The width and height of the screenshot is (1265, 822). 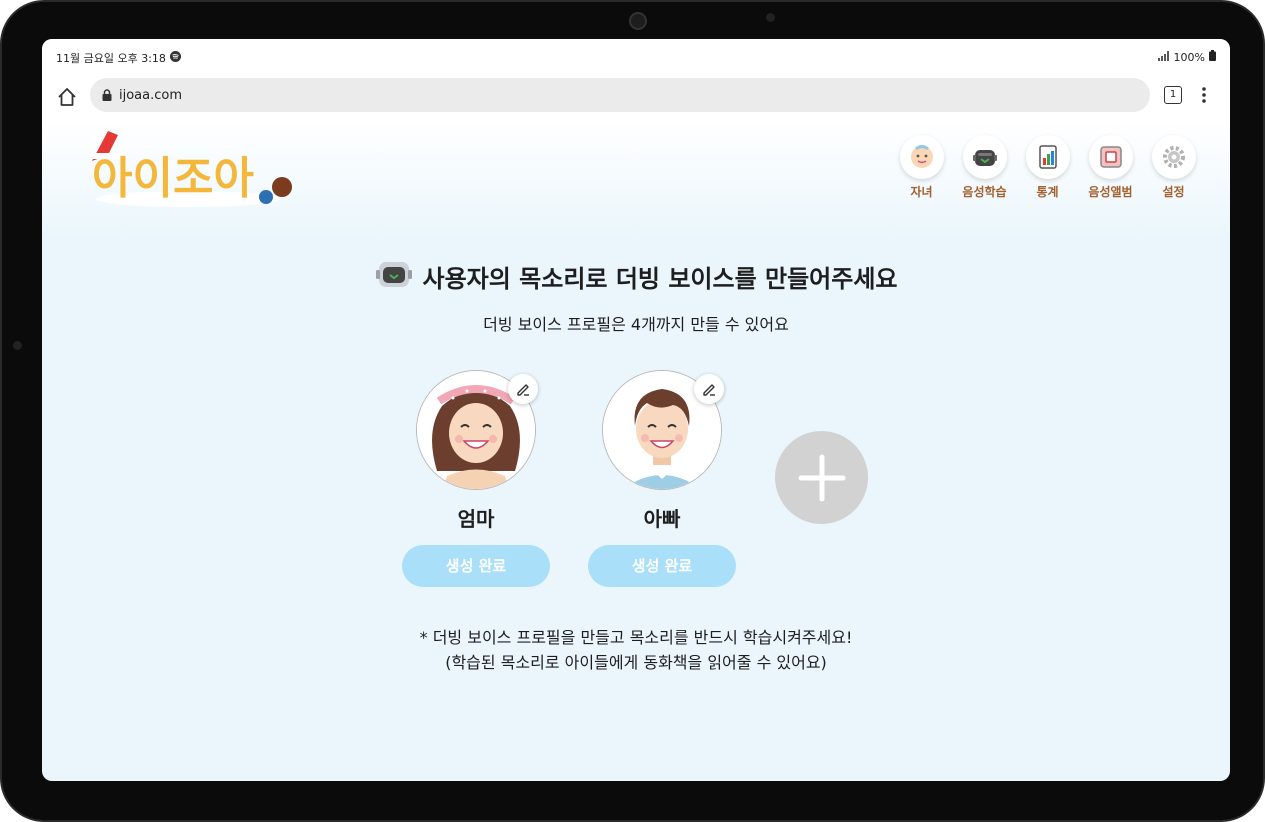 What do you see at coordinates (921, 157) in the screenshot?
I see `baby-icon` at bounding box center [921, 157].